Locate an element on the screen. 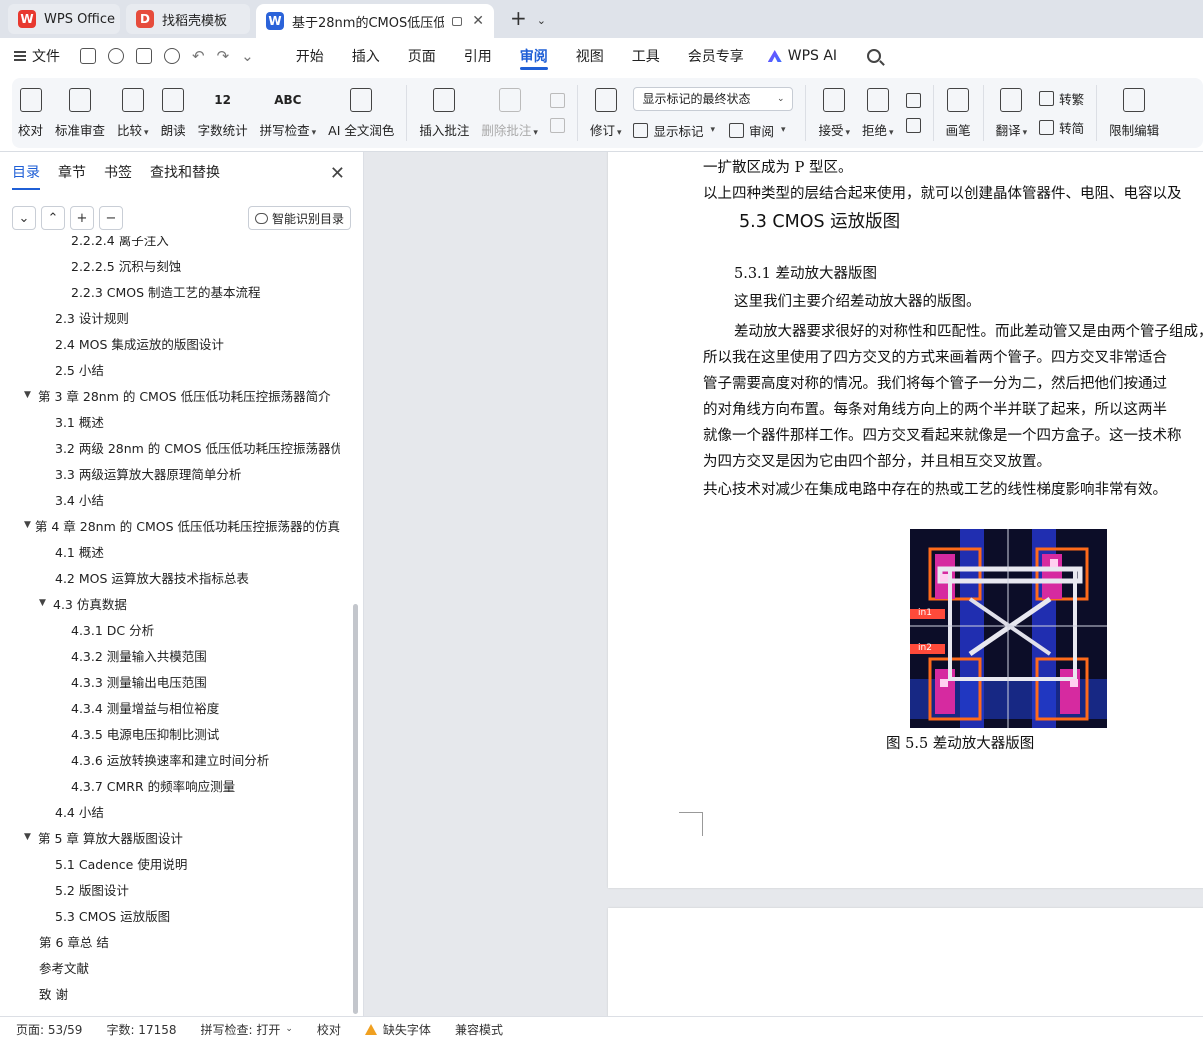  menu-page: 页面 is located at coordinates (422, 56).